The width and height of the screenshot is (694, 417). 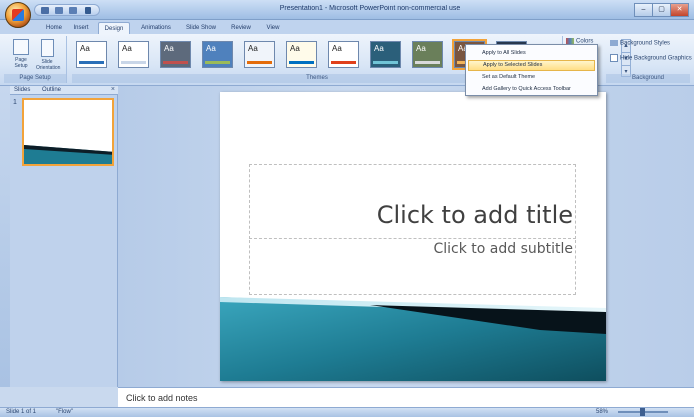 I want to click on tab-home: Home, so click(x=54, y=28).